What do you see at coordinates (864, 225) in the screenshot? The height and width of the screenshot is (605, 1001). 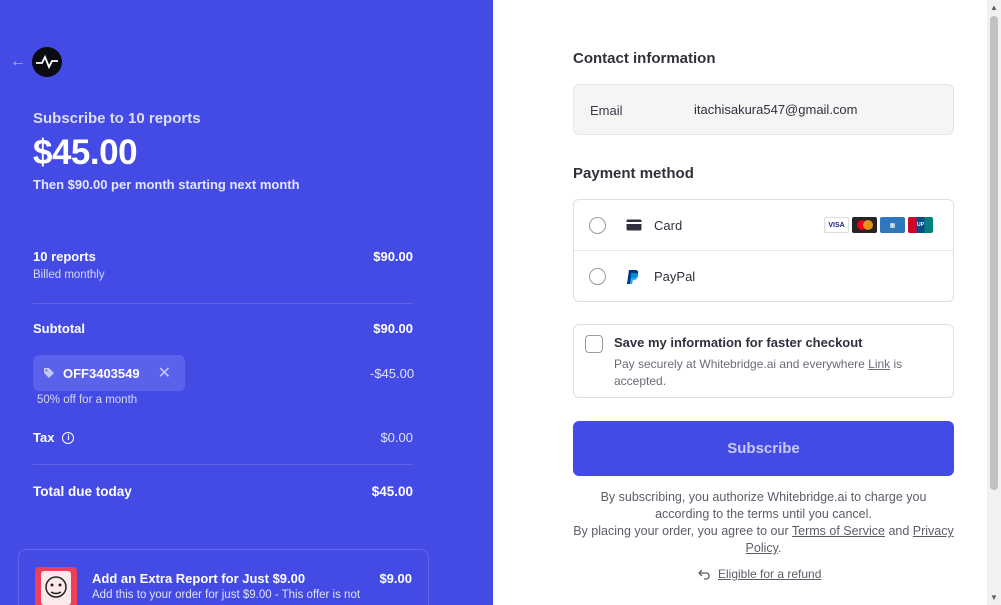 I see `mastercard-icon` at bounding box center [864, 225].